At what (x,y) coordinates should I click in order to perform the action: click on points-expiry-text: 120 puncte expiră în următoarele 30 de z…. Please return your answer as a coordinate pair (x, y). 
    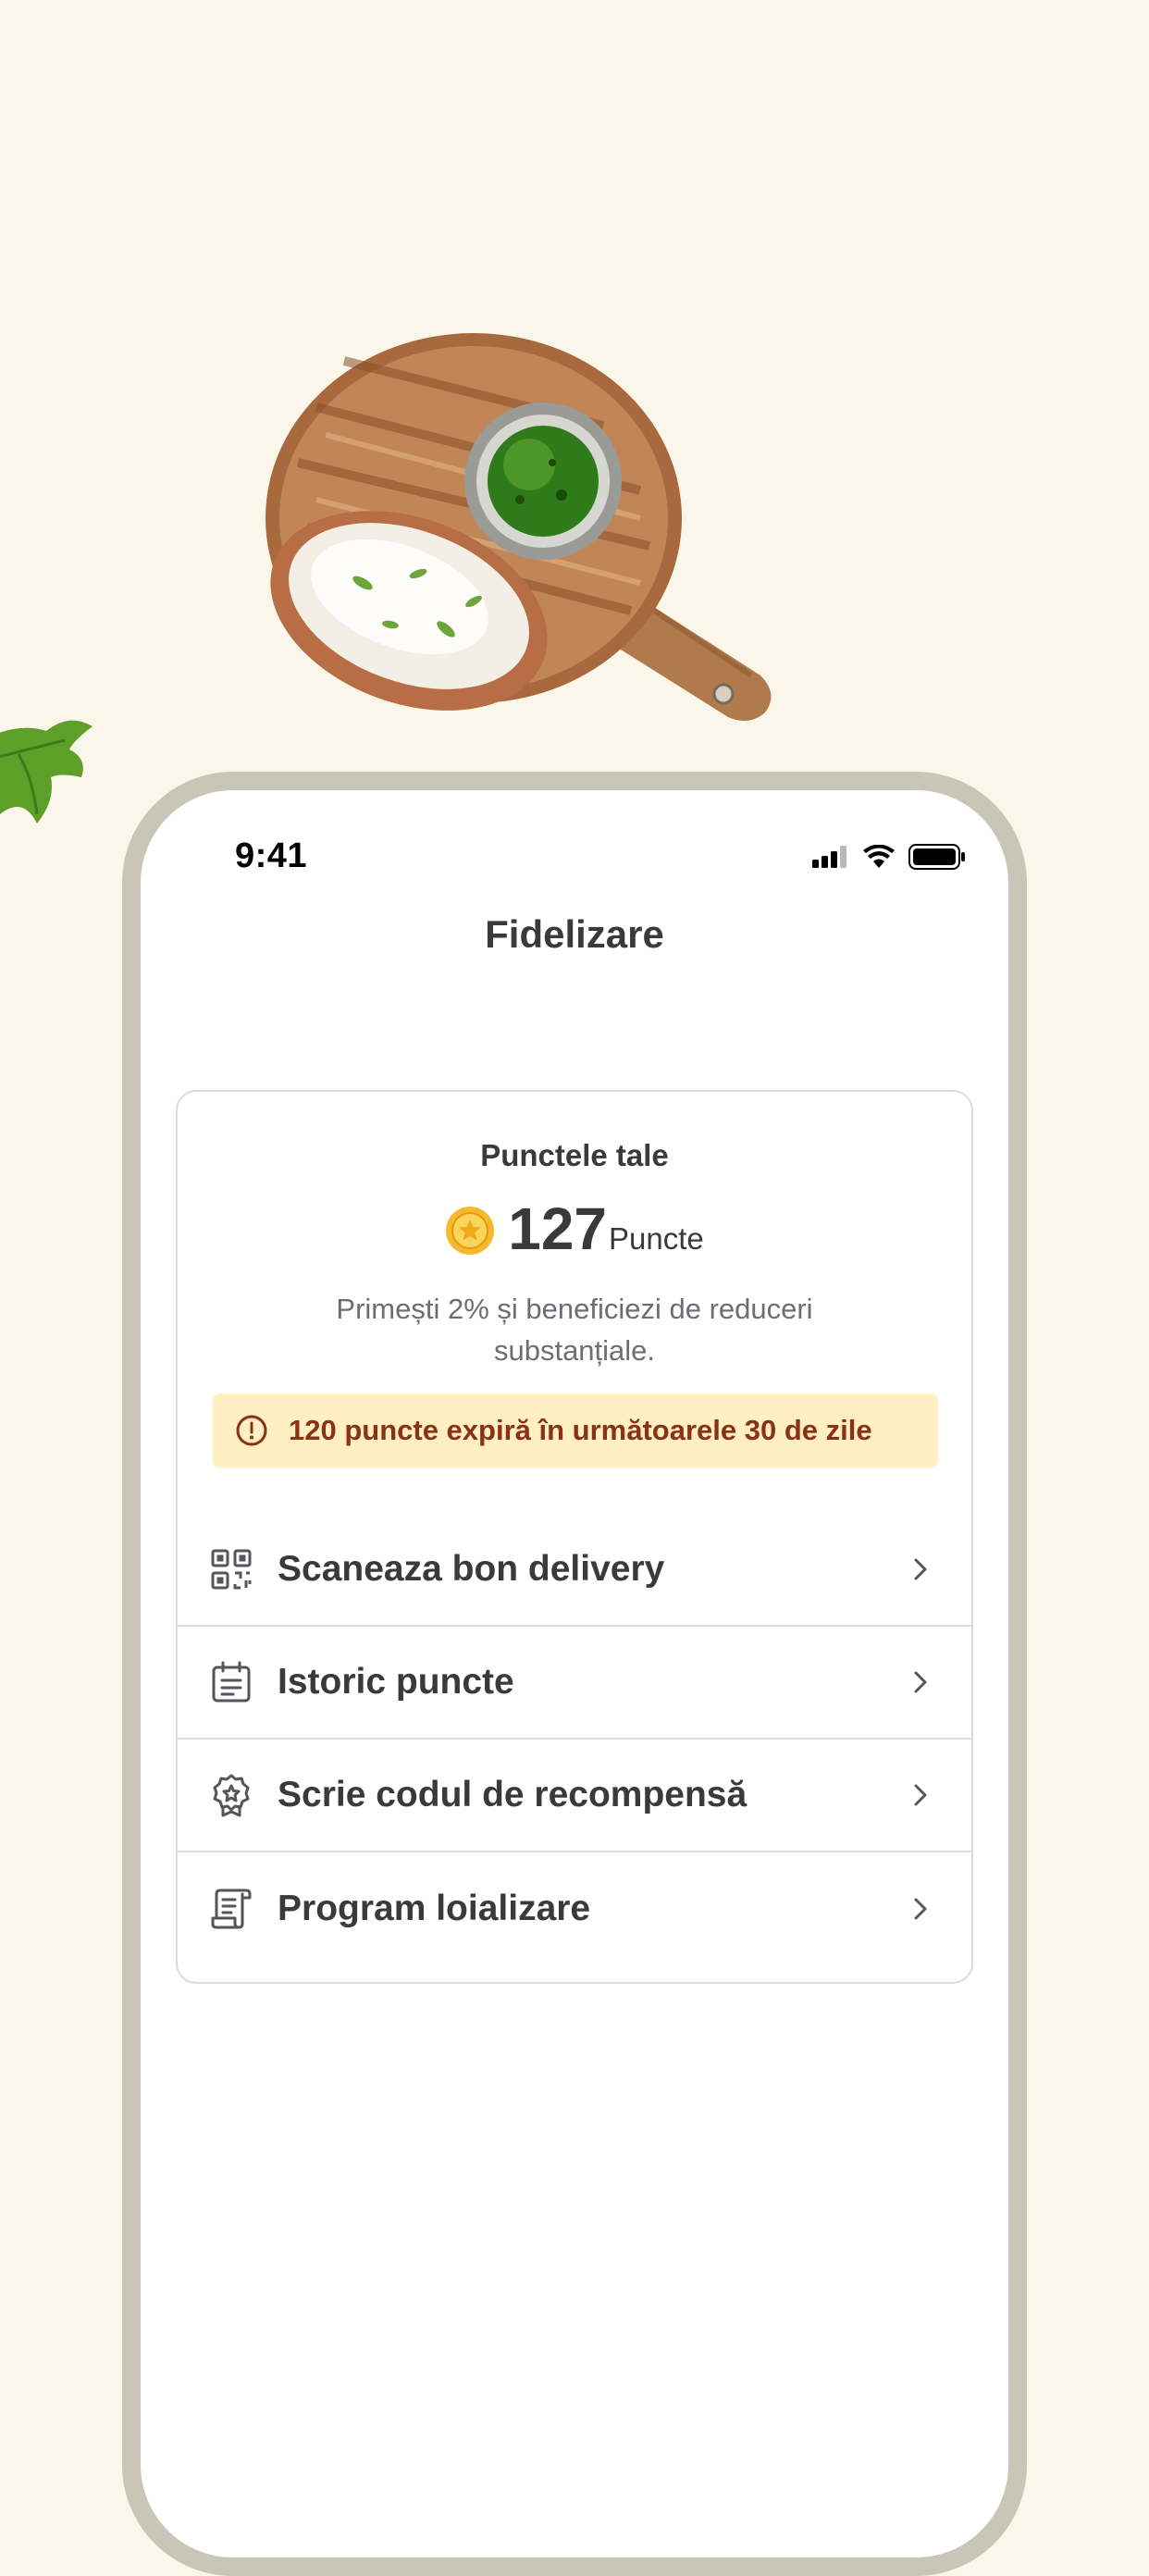
    Looking at the image, I should click on (580, 1430).